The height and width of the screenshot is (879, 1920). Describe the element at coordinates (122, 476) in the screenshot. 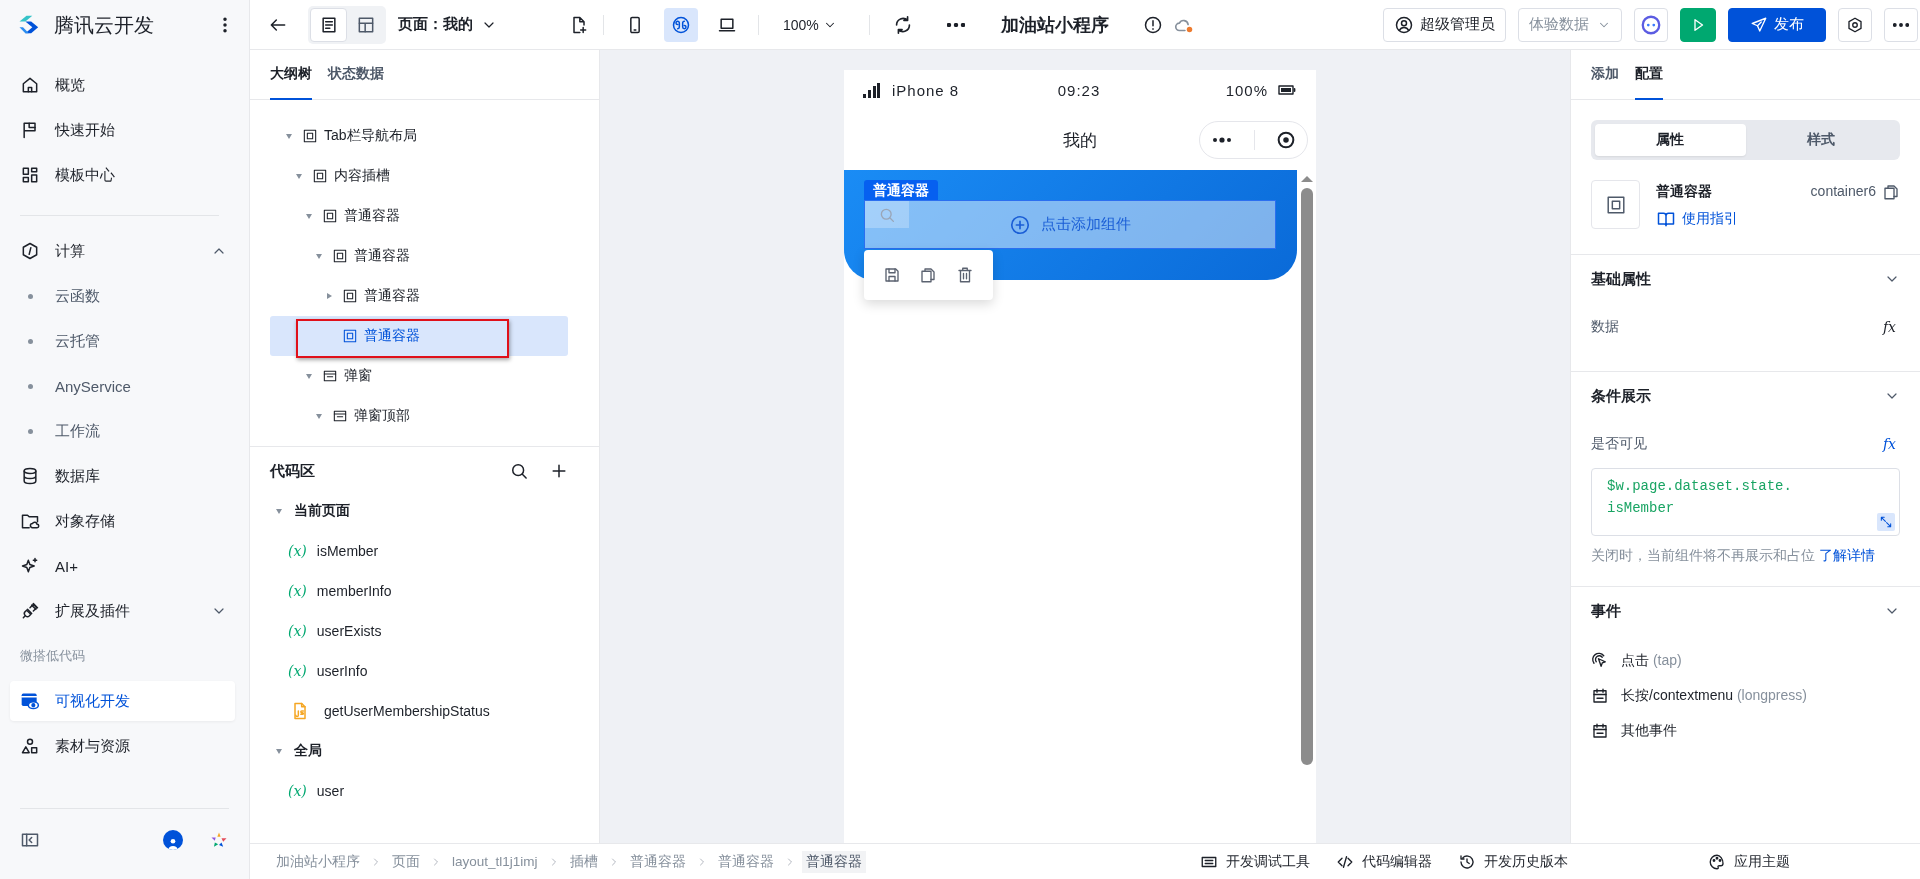

I see `nav-item: 数据库` at that location.